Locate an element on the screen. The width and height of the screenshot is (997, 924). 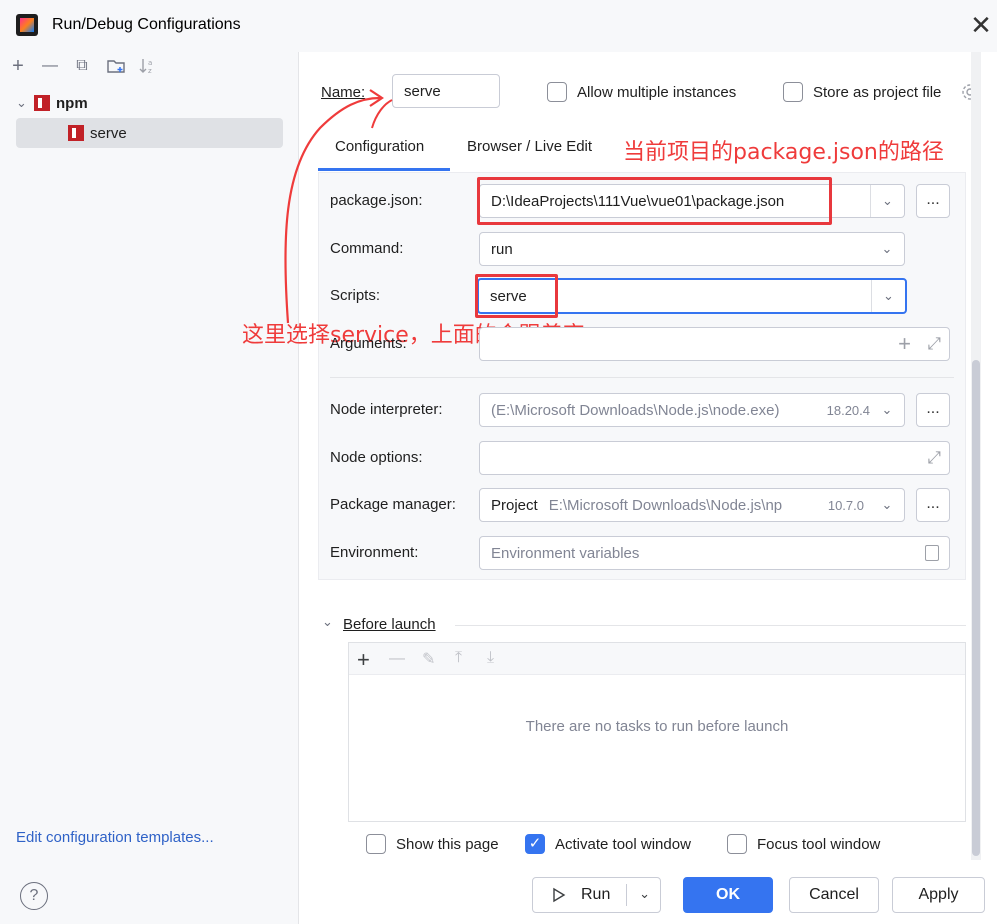
command-combobox: run ⌄ is located at coordinates (692, 249).